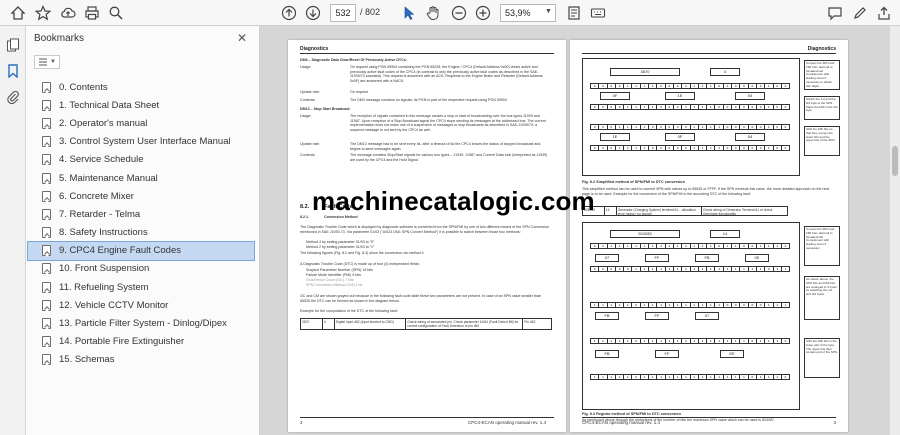 Image resolution: width=900 pixels, height=435 pixels. What do you see at coordinates (100, 214) in the screenshot?
I see `bookmark-label: 7. Retarder - Telma` at bounding box center [100, 214].